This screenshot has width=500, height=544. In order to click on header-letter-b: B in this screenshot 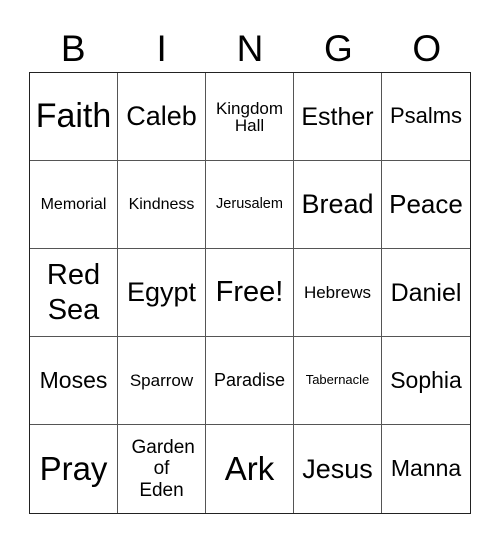, I will do `click(73, 48)`.